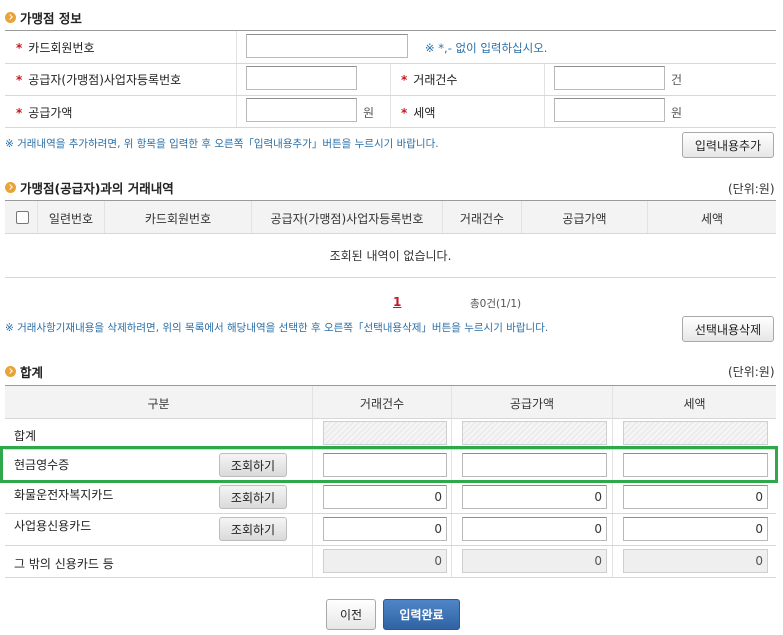  What do you see at coordinates (496, 304) in the screenshot?
I see `total-count: 총0건(1/1)` at bounding box center [496, 304].